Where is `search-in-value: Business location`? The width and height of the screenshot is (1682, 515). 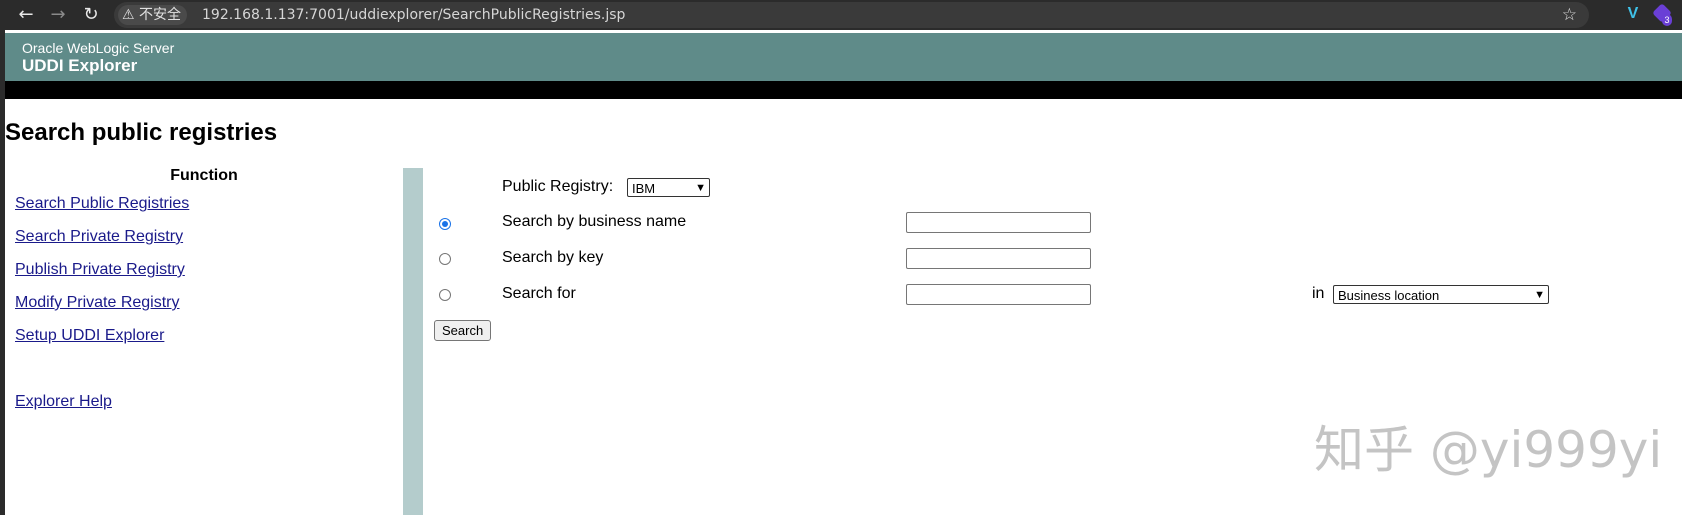
search-in-value: Business location is located at coordinates (1389, 295).